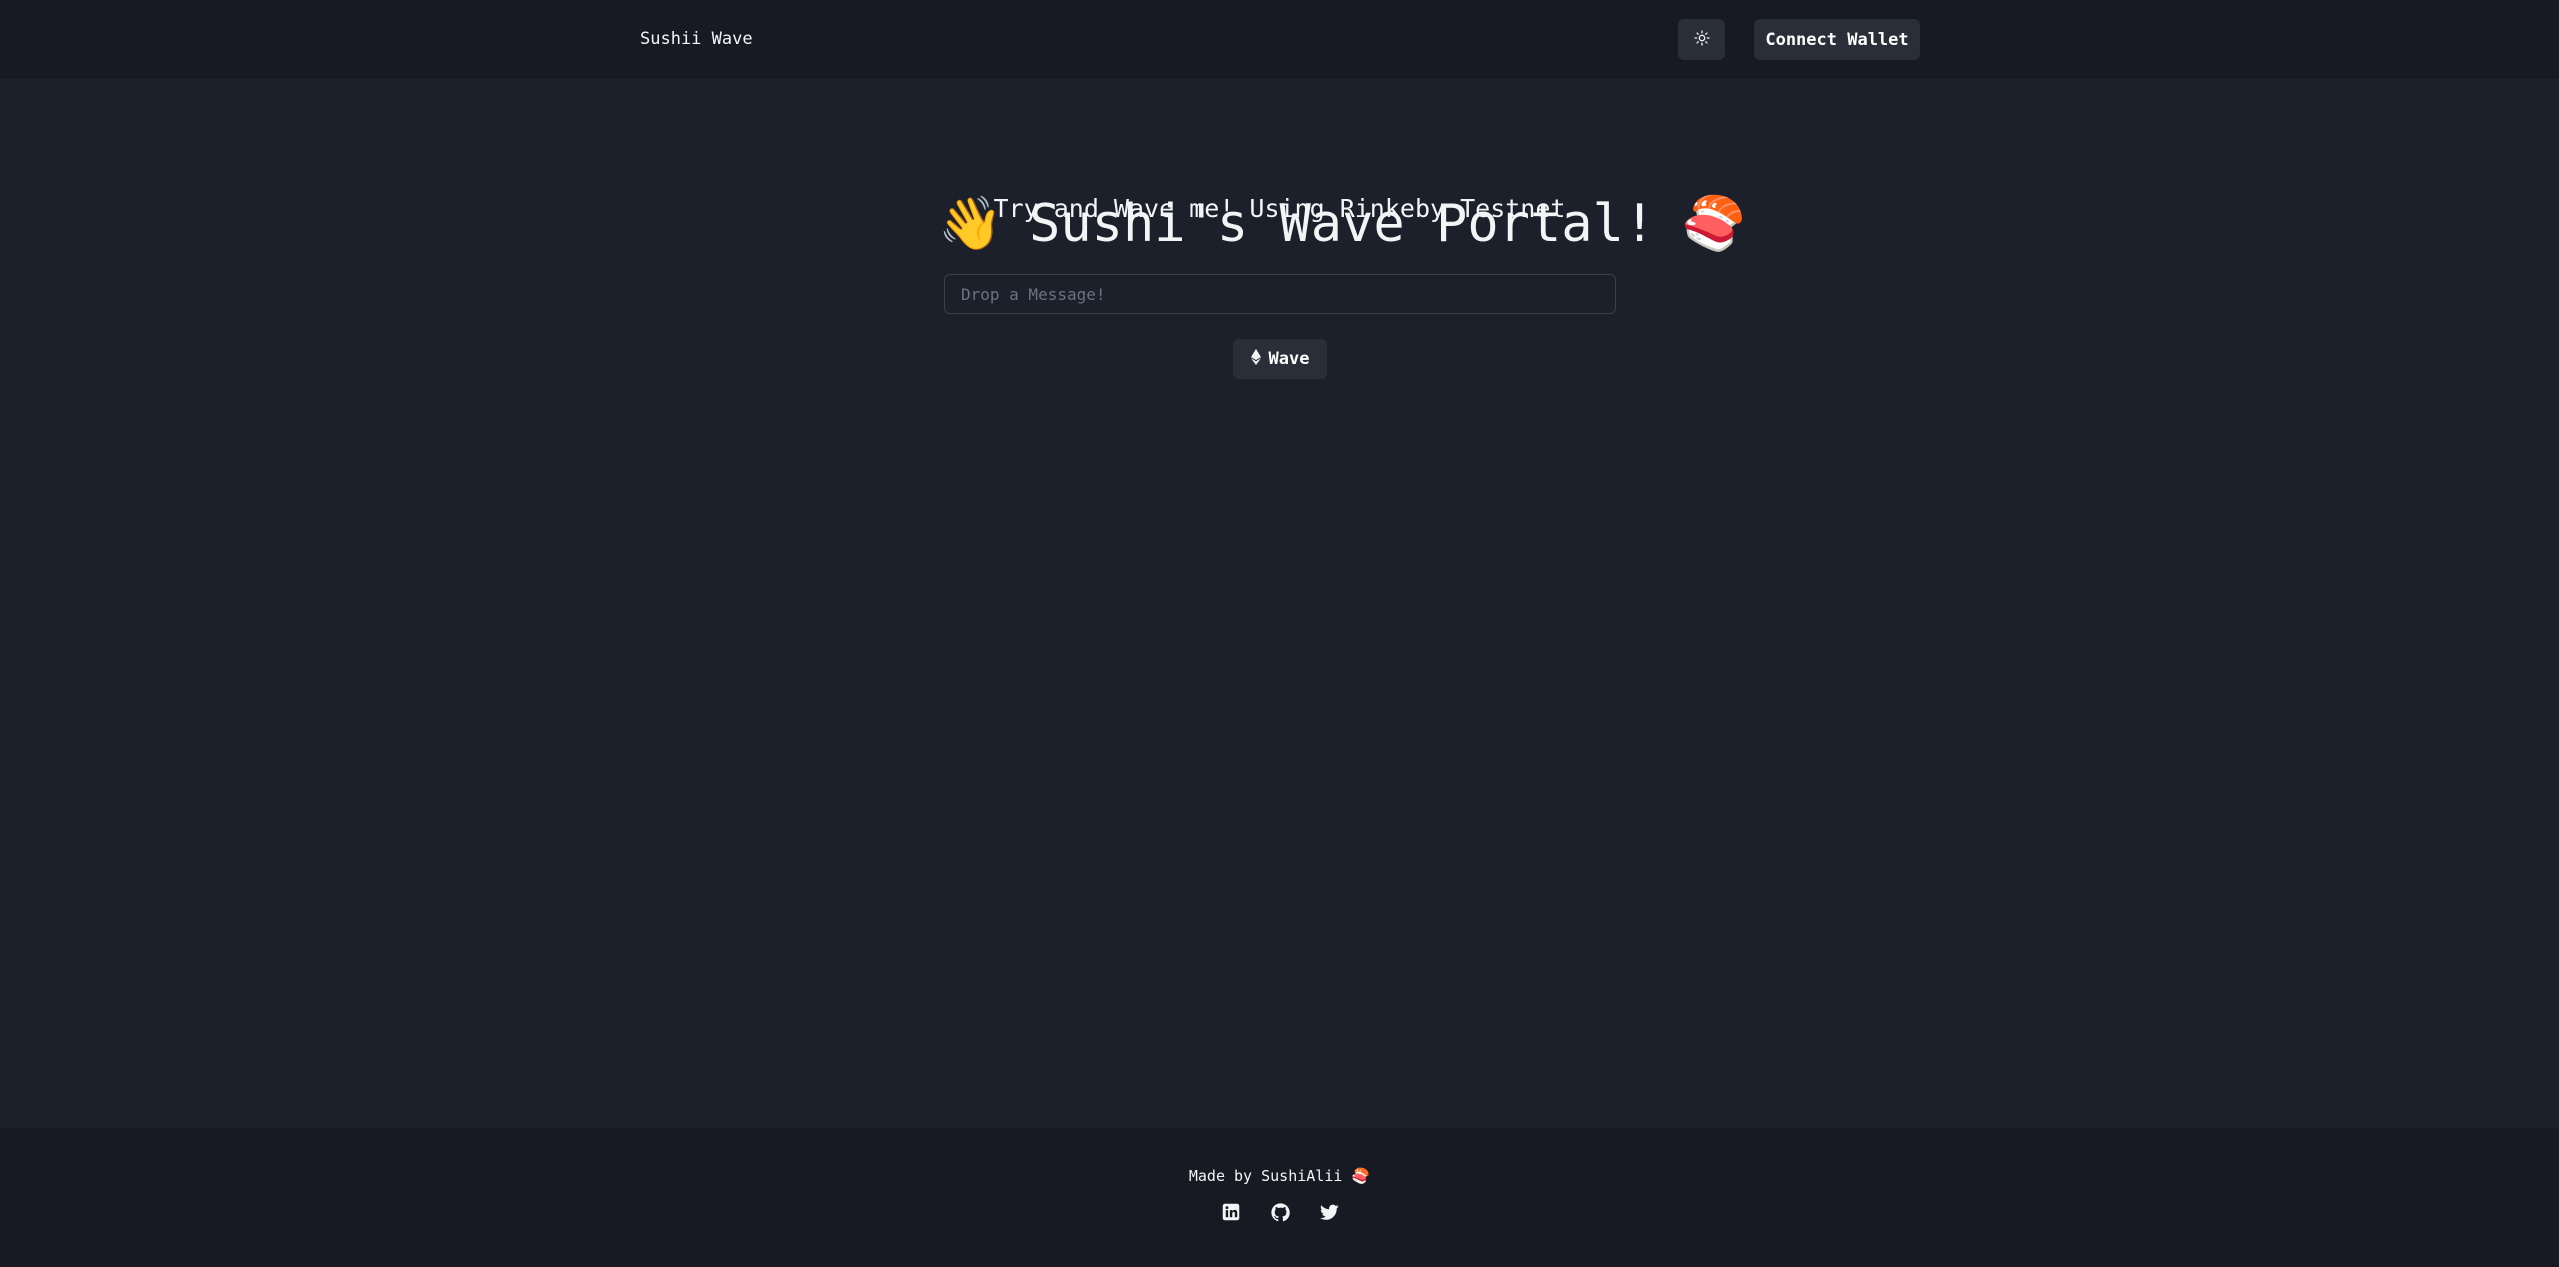 Image resolution: width=2559 pixels, height=1267 pixels. Describe the element at coordinates (1279, 1176) in the screenshot. I see `made-by-text: Made by SushiAlii 🍣` at that location.